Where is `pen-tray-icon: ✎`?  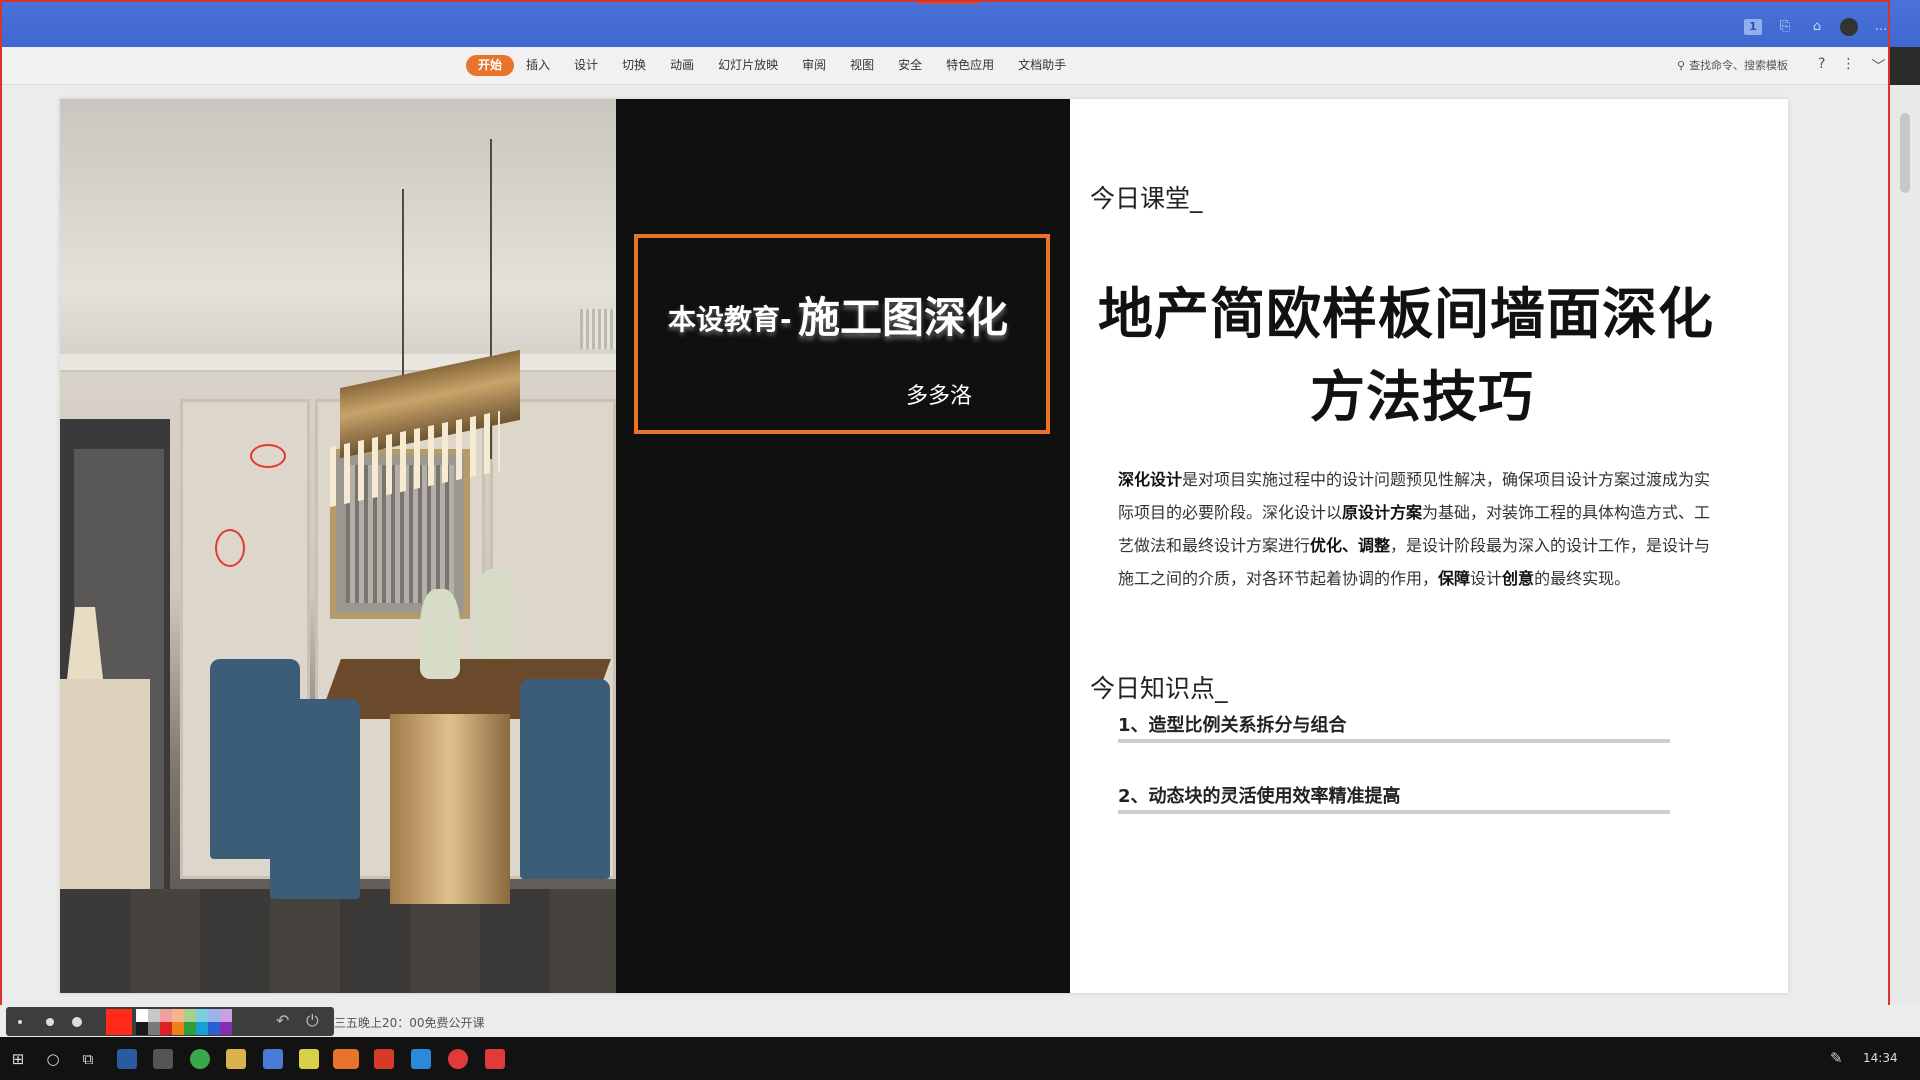
pen-tray-icon: ✎ is located at coordinates (1836, 1058).